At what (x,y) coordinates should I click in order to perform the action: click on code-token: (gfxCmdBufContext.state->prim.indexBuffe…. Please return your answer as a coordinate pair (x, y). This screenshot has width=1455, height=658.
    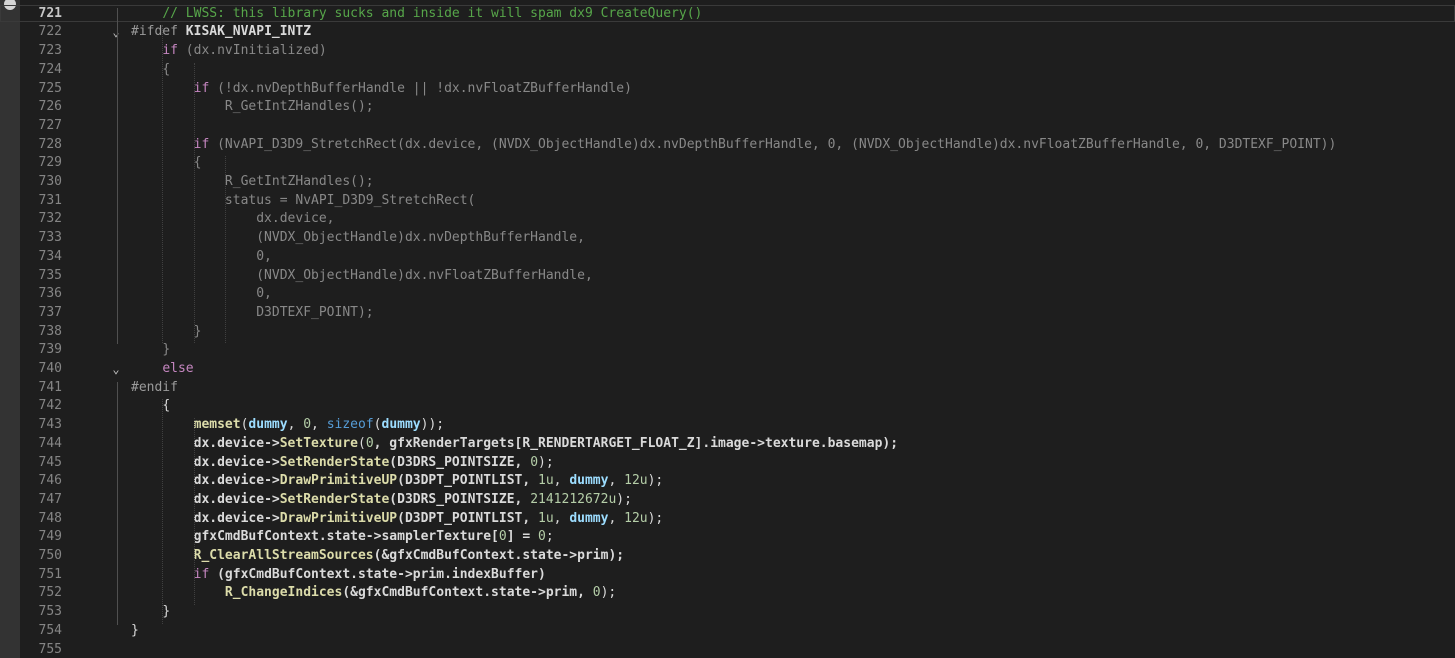
    Looking at the image, I should click on (377, 574).